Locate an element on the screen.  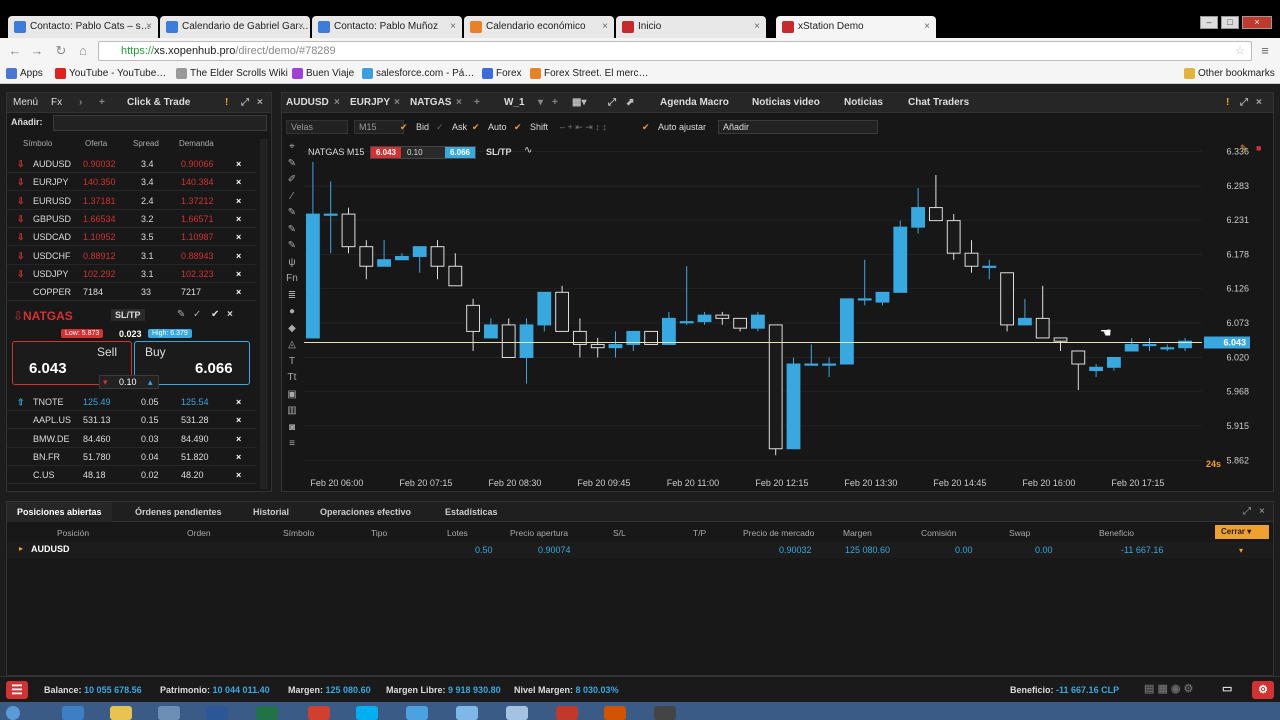
position-row: ▸ AUDUSD is located at coordinates (640, 550).